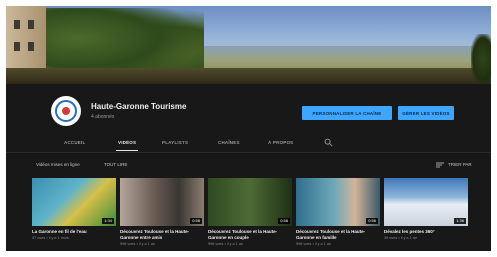 The image size is (497, 257). I want to click on logo-dot, so click(66, 111).